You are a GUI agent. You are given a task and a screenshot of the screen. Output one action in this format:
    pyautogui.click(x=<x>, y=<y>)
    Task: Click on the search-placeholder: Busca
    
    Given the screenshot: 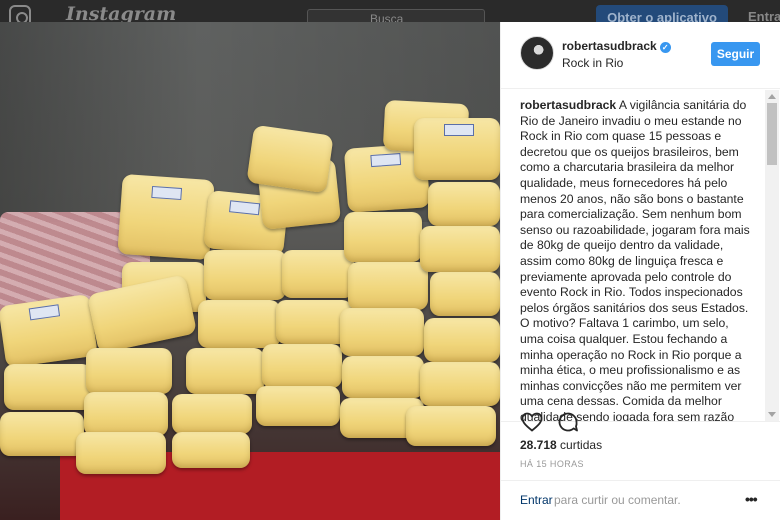 What is the action you would take?
    pyautogui.click(x=387, y=17)
    